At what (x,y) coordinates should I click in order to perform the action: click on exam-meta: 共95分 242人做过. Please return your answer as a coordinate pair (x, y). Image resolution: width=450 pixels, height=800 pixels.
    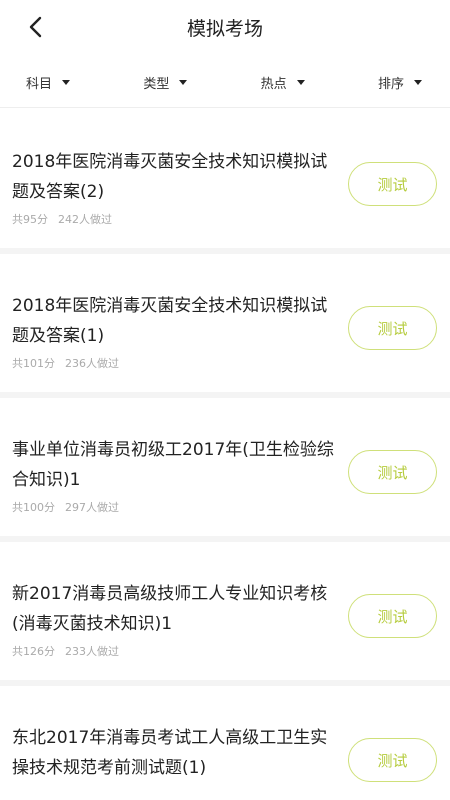
    Looking at the image, I should click on (62, 219).